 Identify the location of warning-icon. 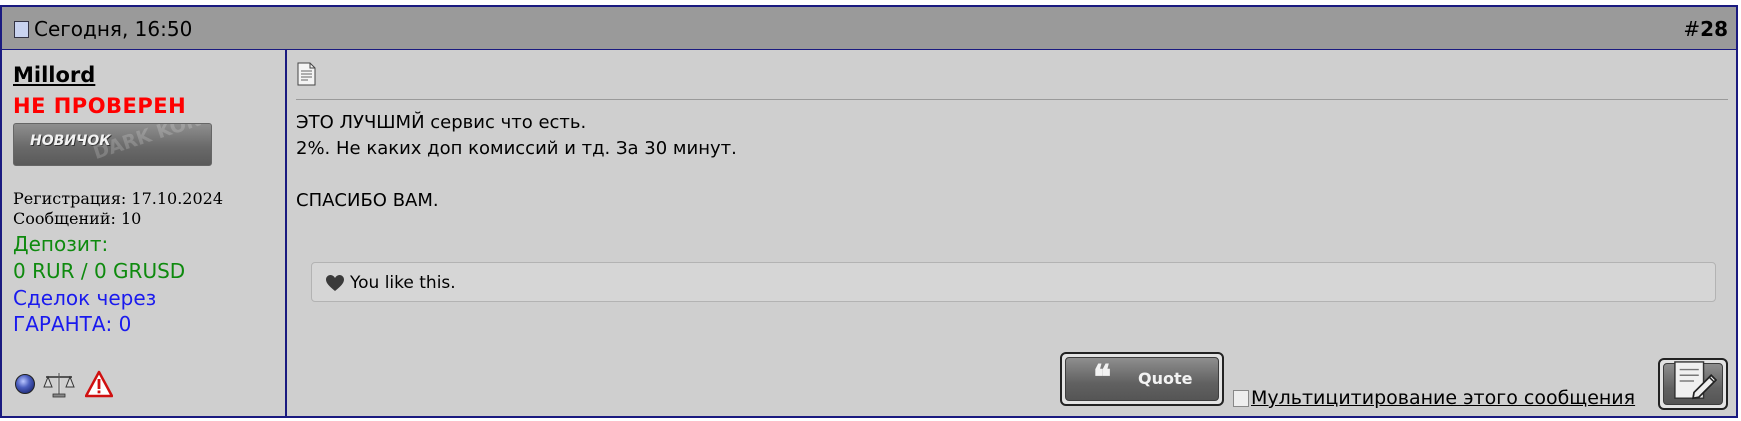
(99, 384).